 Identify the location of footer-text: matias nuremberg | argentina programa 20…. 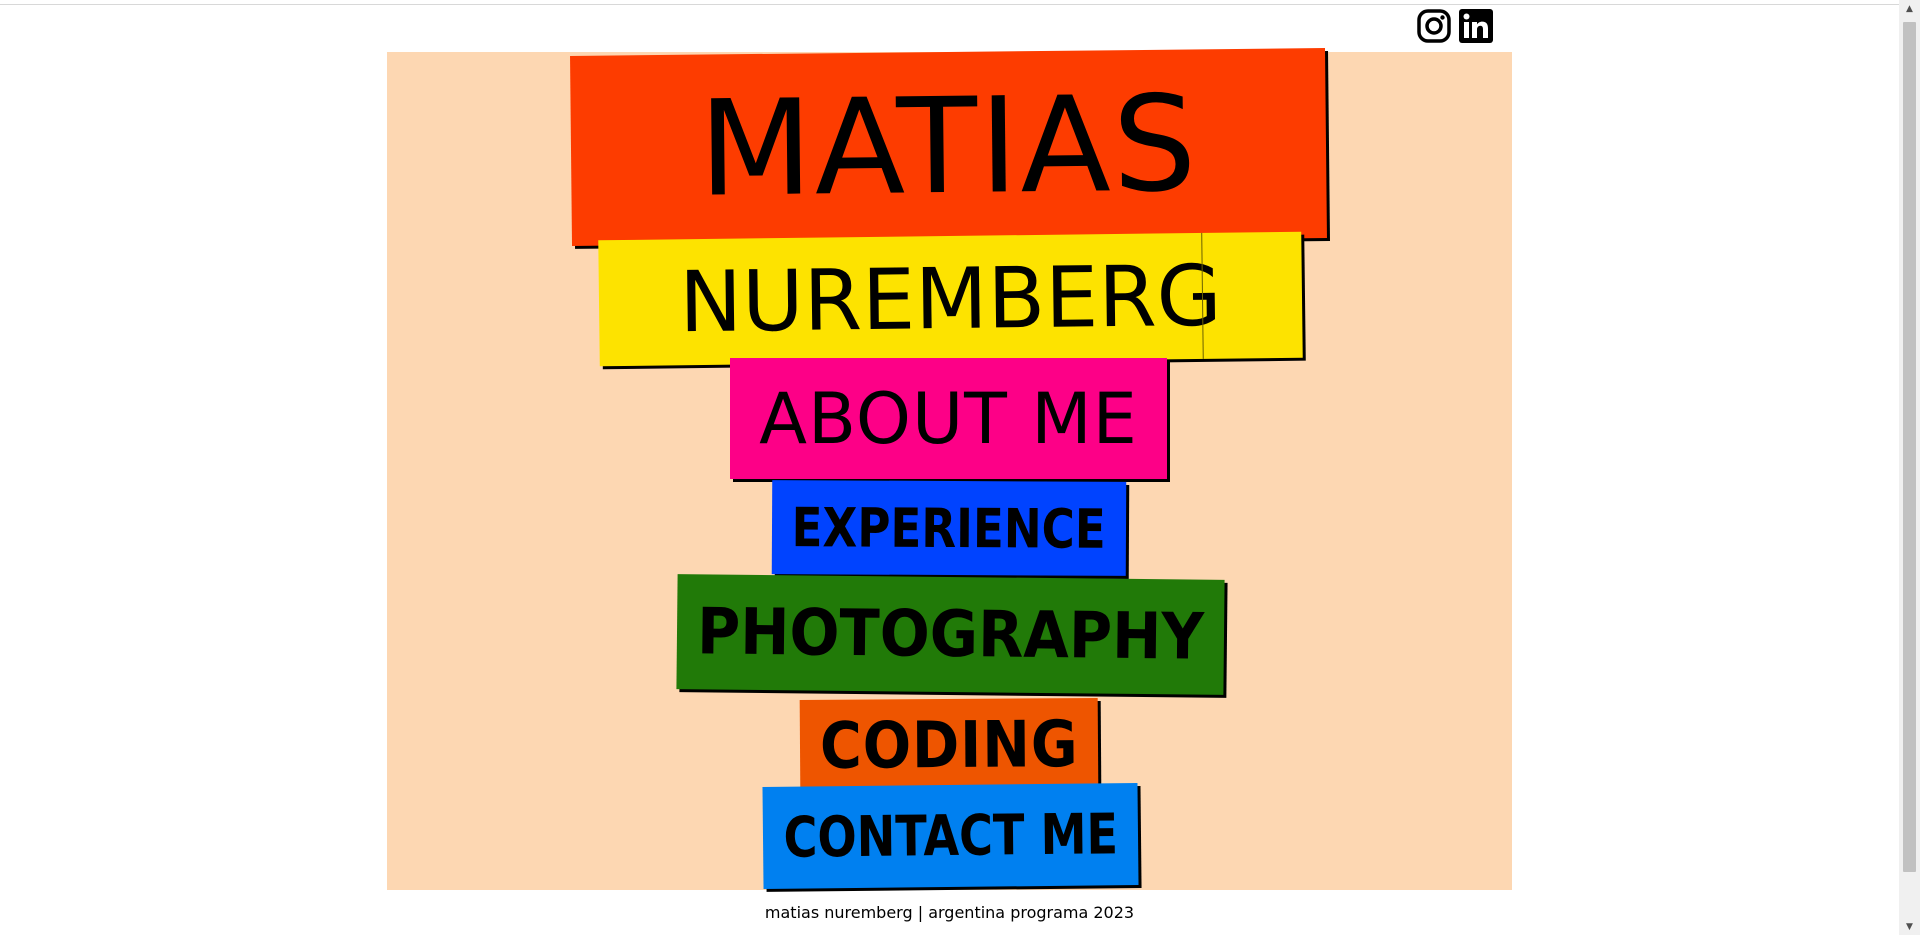
(949, 912).